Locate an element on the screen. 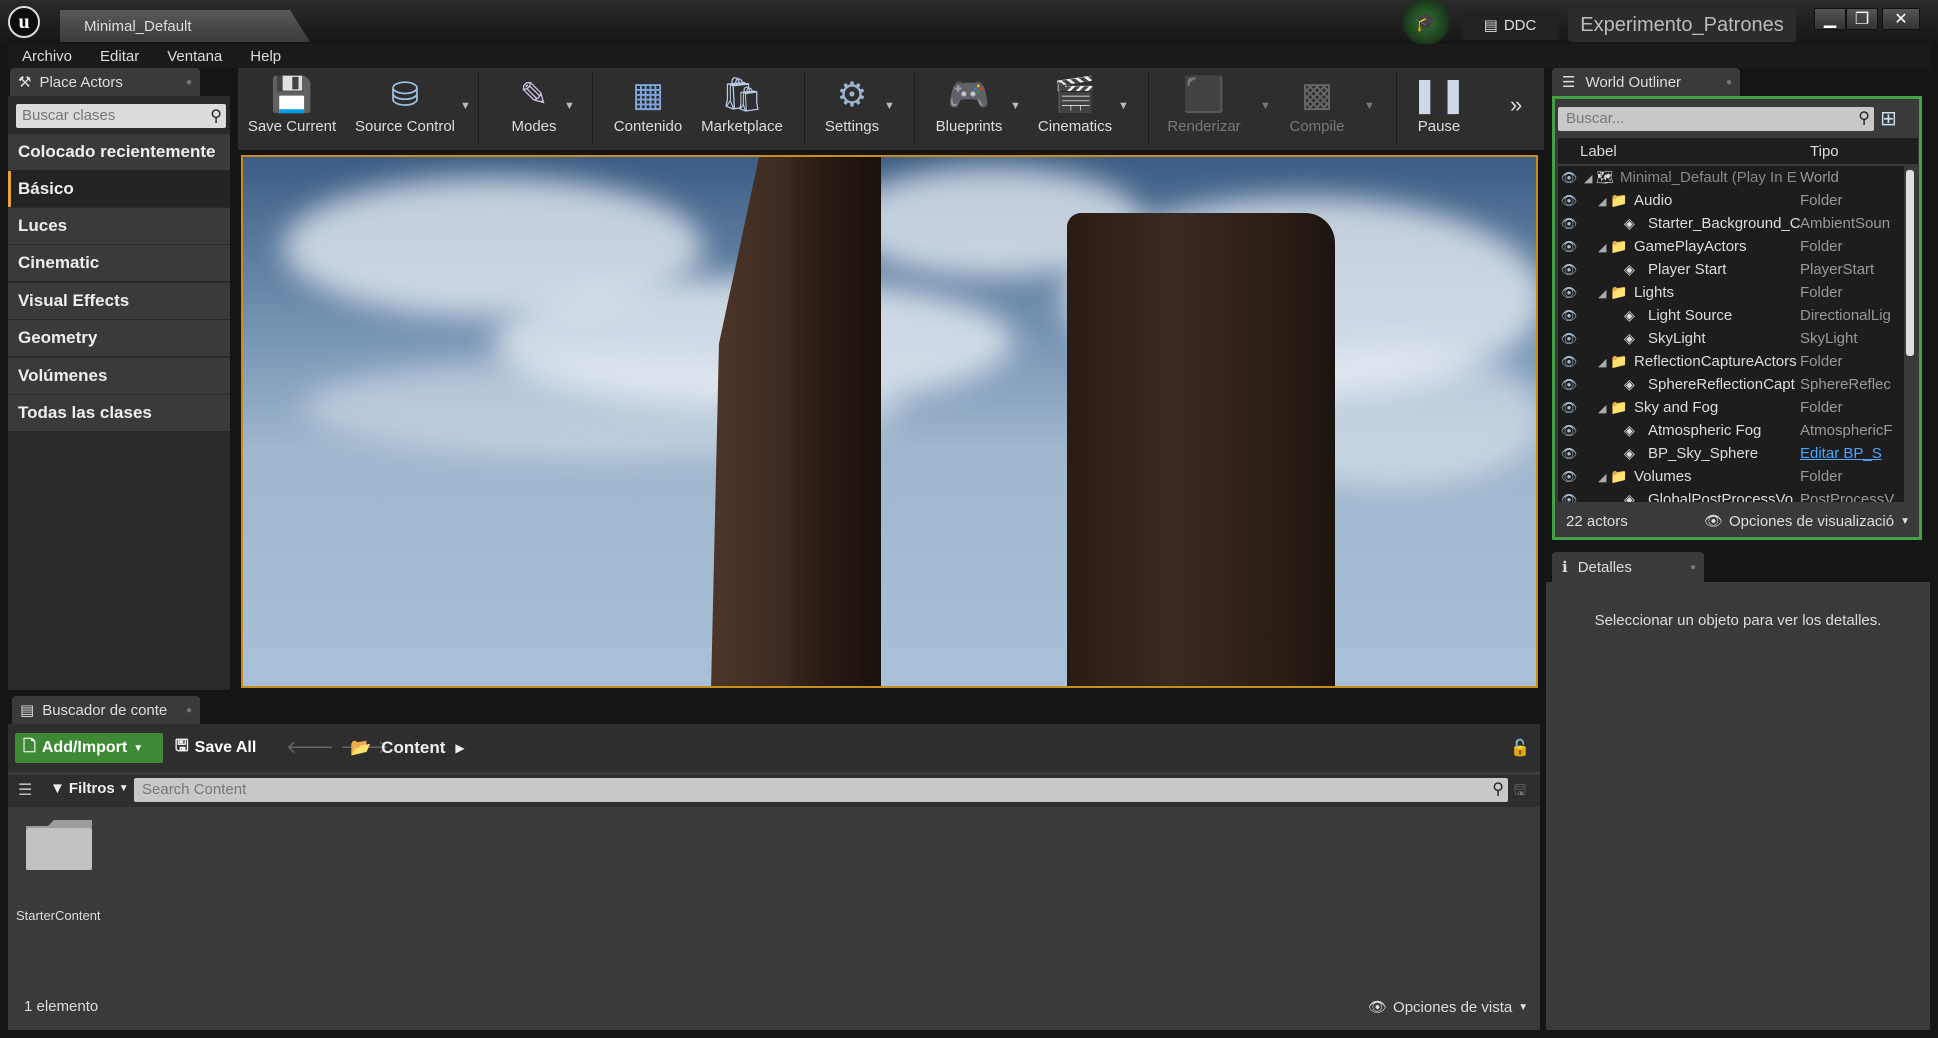 The width and height of the screenshot is (1938, 1038). path-breadcrumb: 📂 Content ▶ is located at coordinates (407, 748).